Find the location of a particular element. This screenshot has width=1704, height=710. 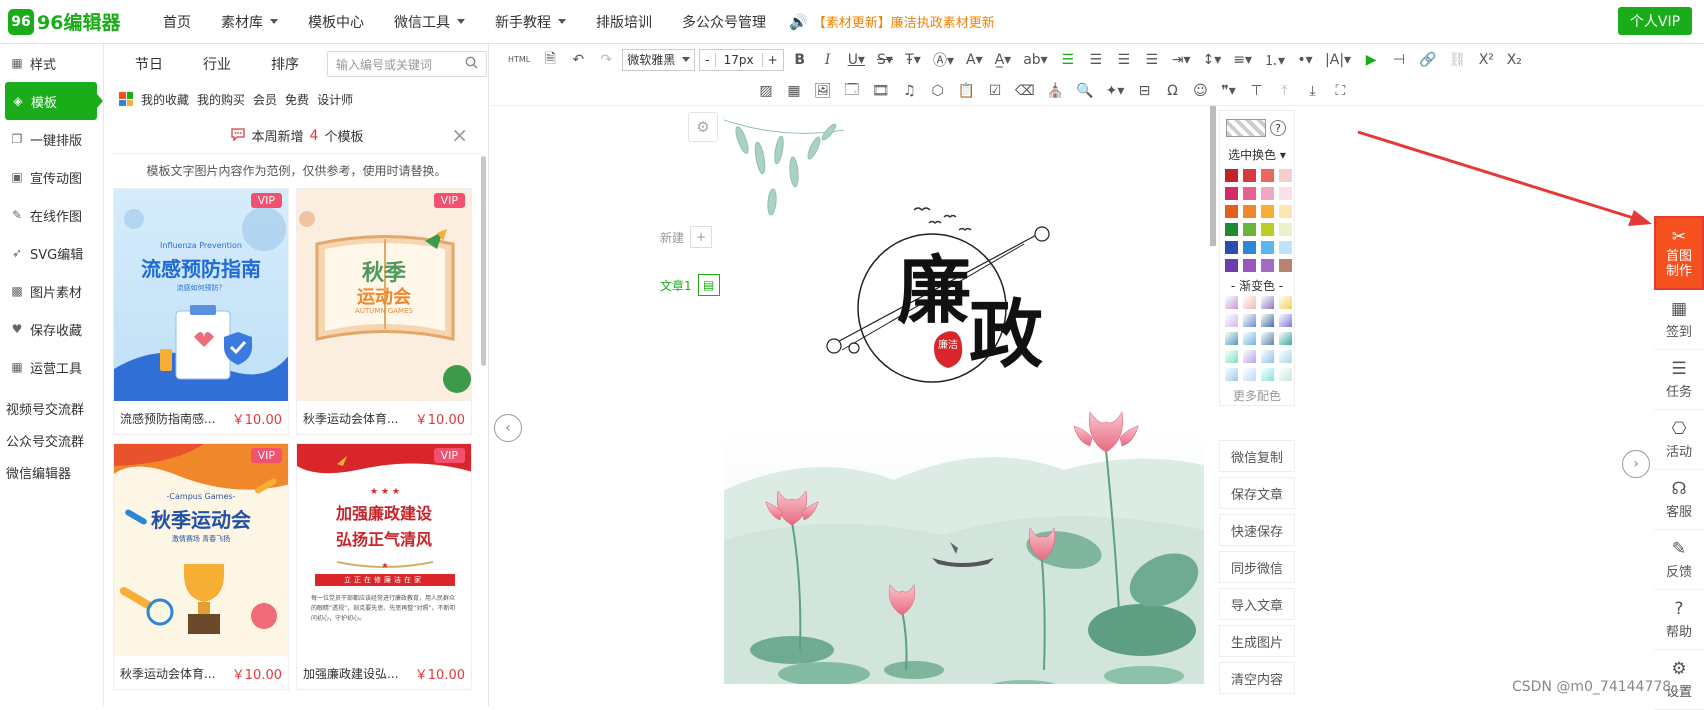

bold-icon: B is located at coordinates (800, 60).